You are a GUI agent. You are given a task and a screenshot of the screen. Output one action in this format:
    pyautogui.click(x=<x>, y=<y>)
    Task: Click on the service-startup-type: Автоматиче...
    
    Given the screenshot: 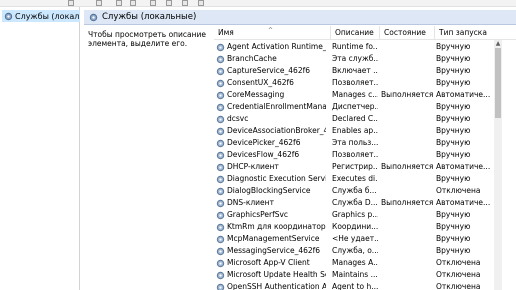 What is the action you would take?
    pyautogui.click(x=463, y=202)
    